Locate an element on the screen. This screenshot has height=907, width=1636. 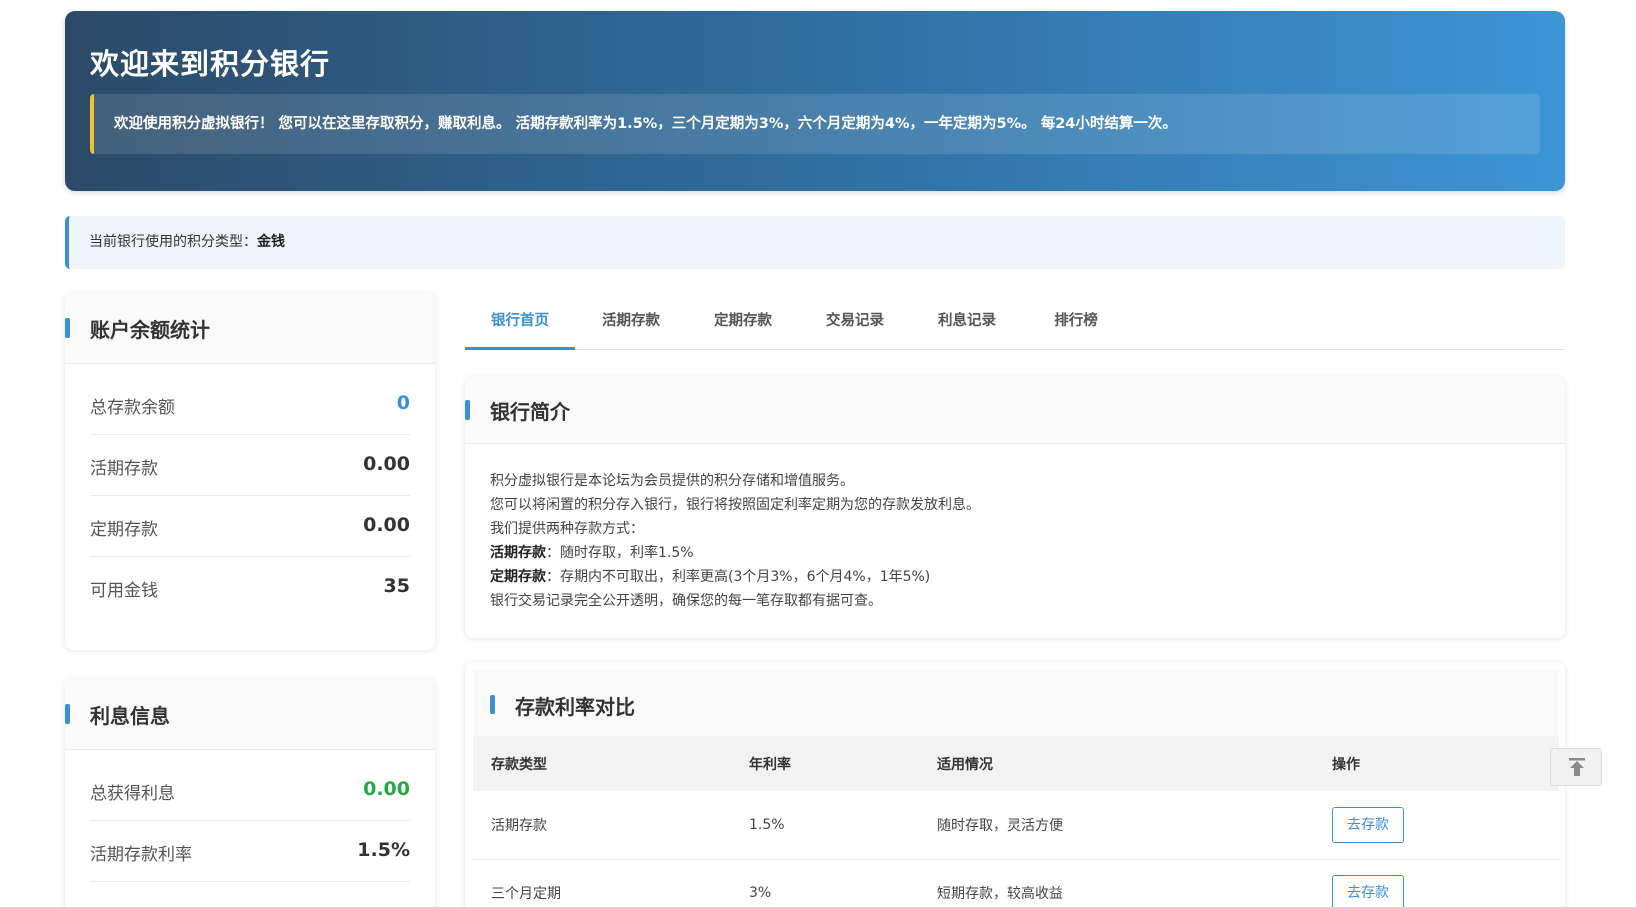
intro-card-title: 银行简介 is located at coordinates (530, 412).